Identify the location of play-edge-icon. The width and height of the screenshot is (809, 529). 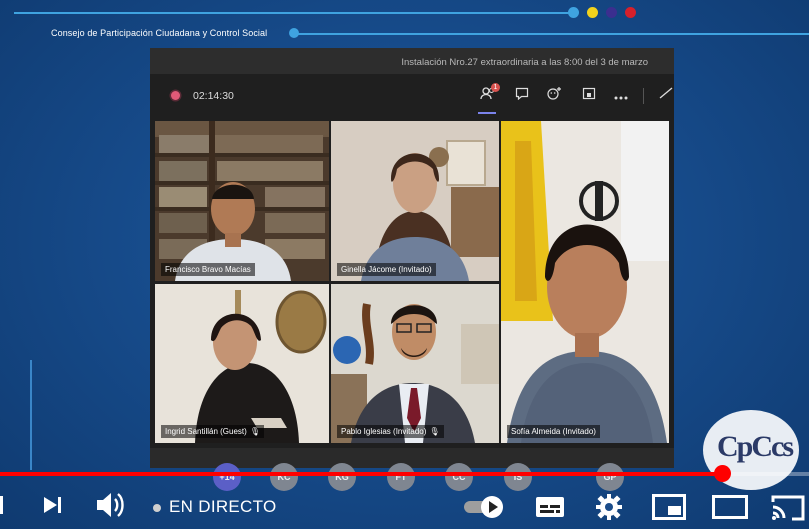
(4, 507).